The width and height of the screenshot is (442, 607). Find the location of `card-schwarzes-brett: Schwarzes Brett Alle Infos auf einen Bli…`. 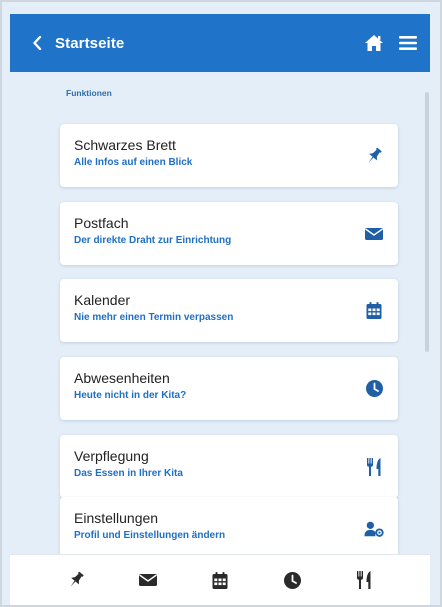

card-schwarzes-brett: Schwarzes Brett Alle Infos auf einen Bli… is located at coordinates (229, 155).